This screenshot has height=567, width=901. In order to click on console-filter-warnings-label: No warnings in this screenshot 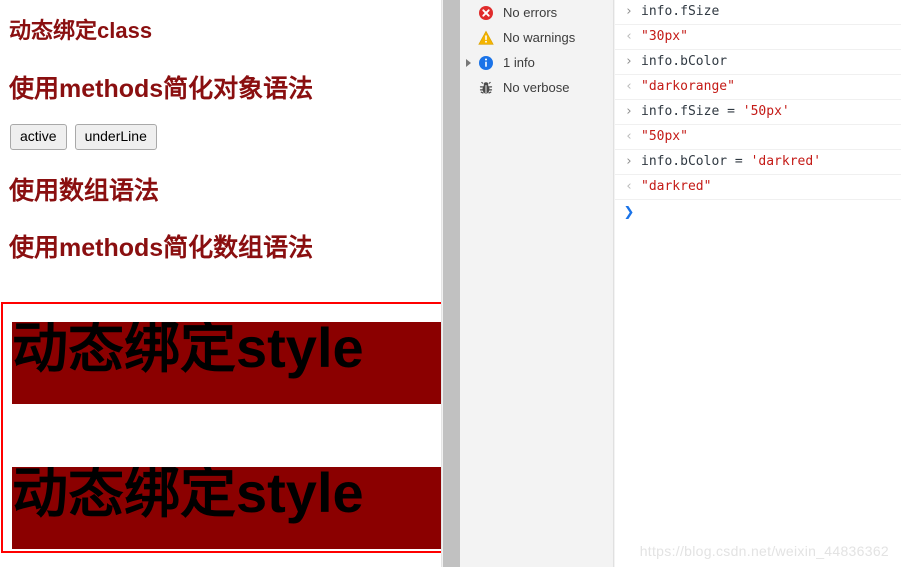, I will do `click(539, 37)`.